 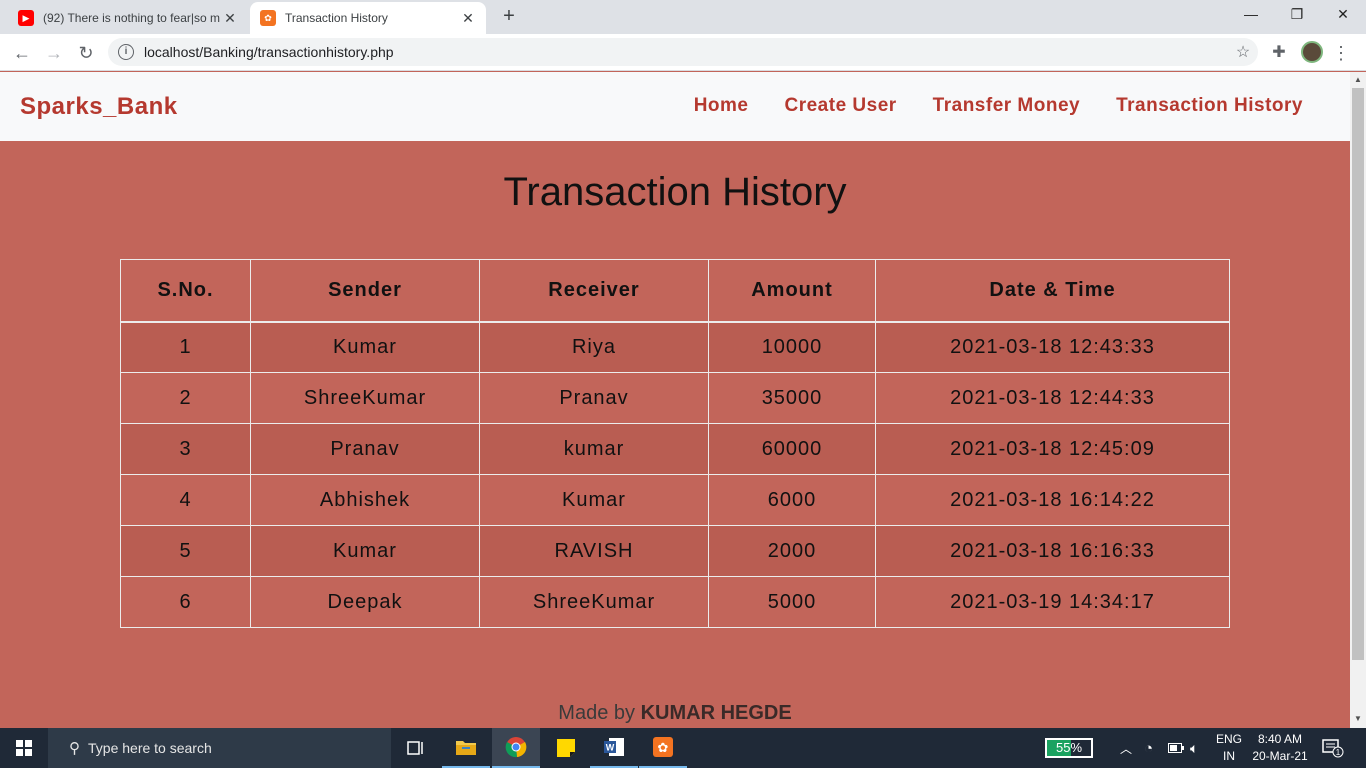 What do you see at coordinates (219, 748) in the screenshot?
I see `taskbar-search: ⚲ Type here to search` at bounding box center [219, 748].